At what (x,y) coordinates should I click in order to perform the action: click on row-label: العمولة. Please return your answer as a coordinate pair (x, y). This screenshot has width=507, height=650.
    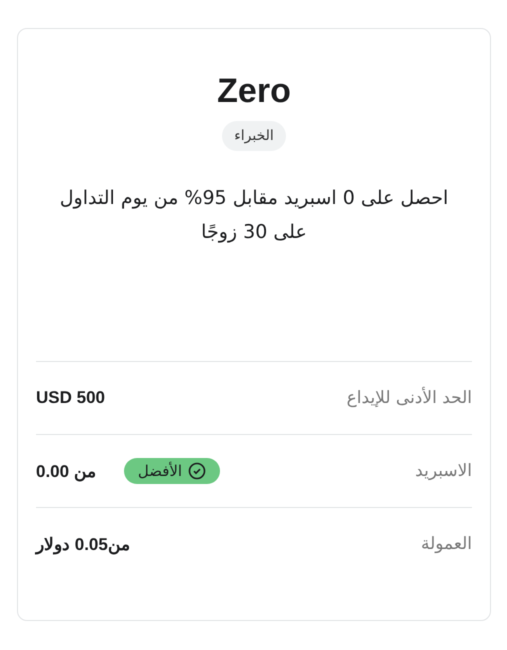
    Looking at the image, I should click on (446, 544).